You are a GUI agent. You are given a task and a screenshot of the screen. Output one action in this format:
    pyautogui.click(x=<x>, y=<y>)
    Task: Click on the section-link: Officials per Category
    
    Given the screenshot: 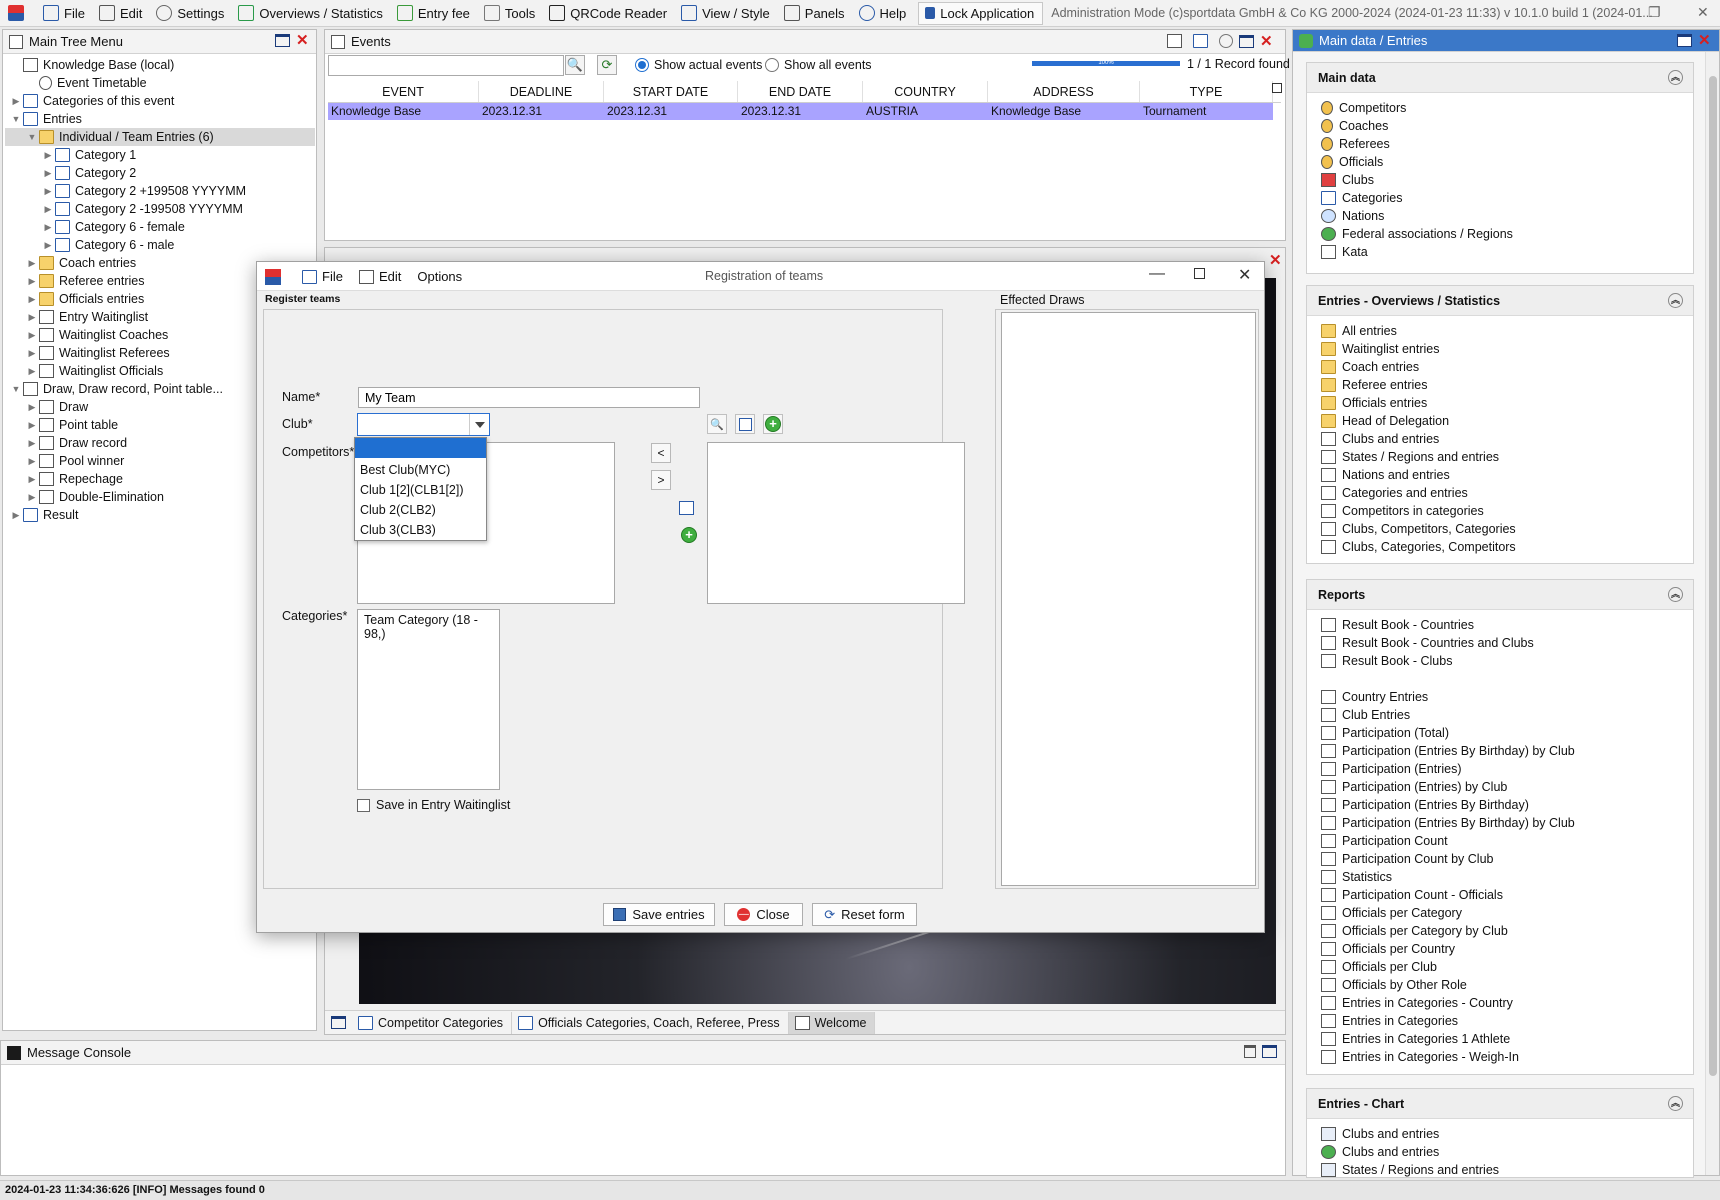 What is the action you would take?
    pyautogui.click(x=1500, y=913)
    